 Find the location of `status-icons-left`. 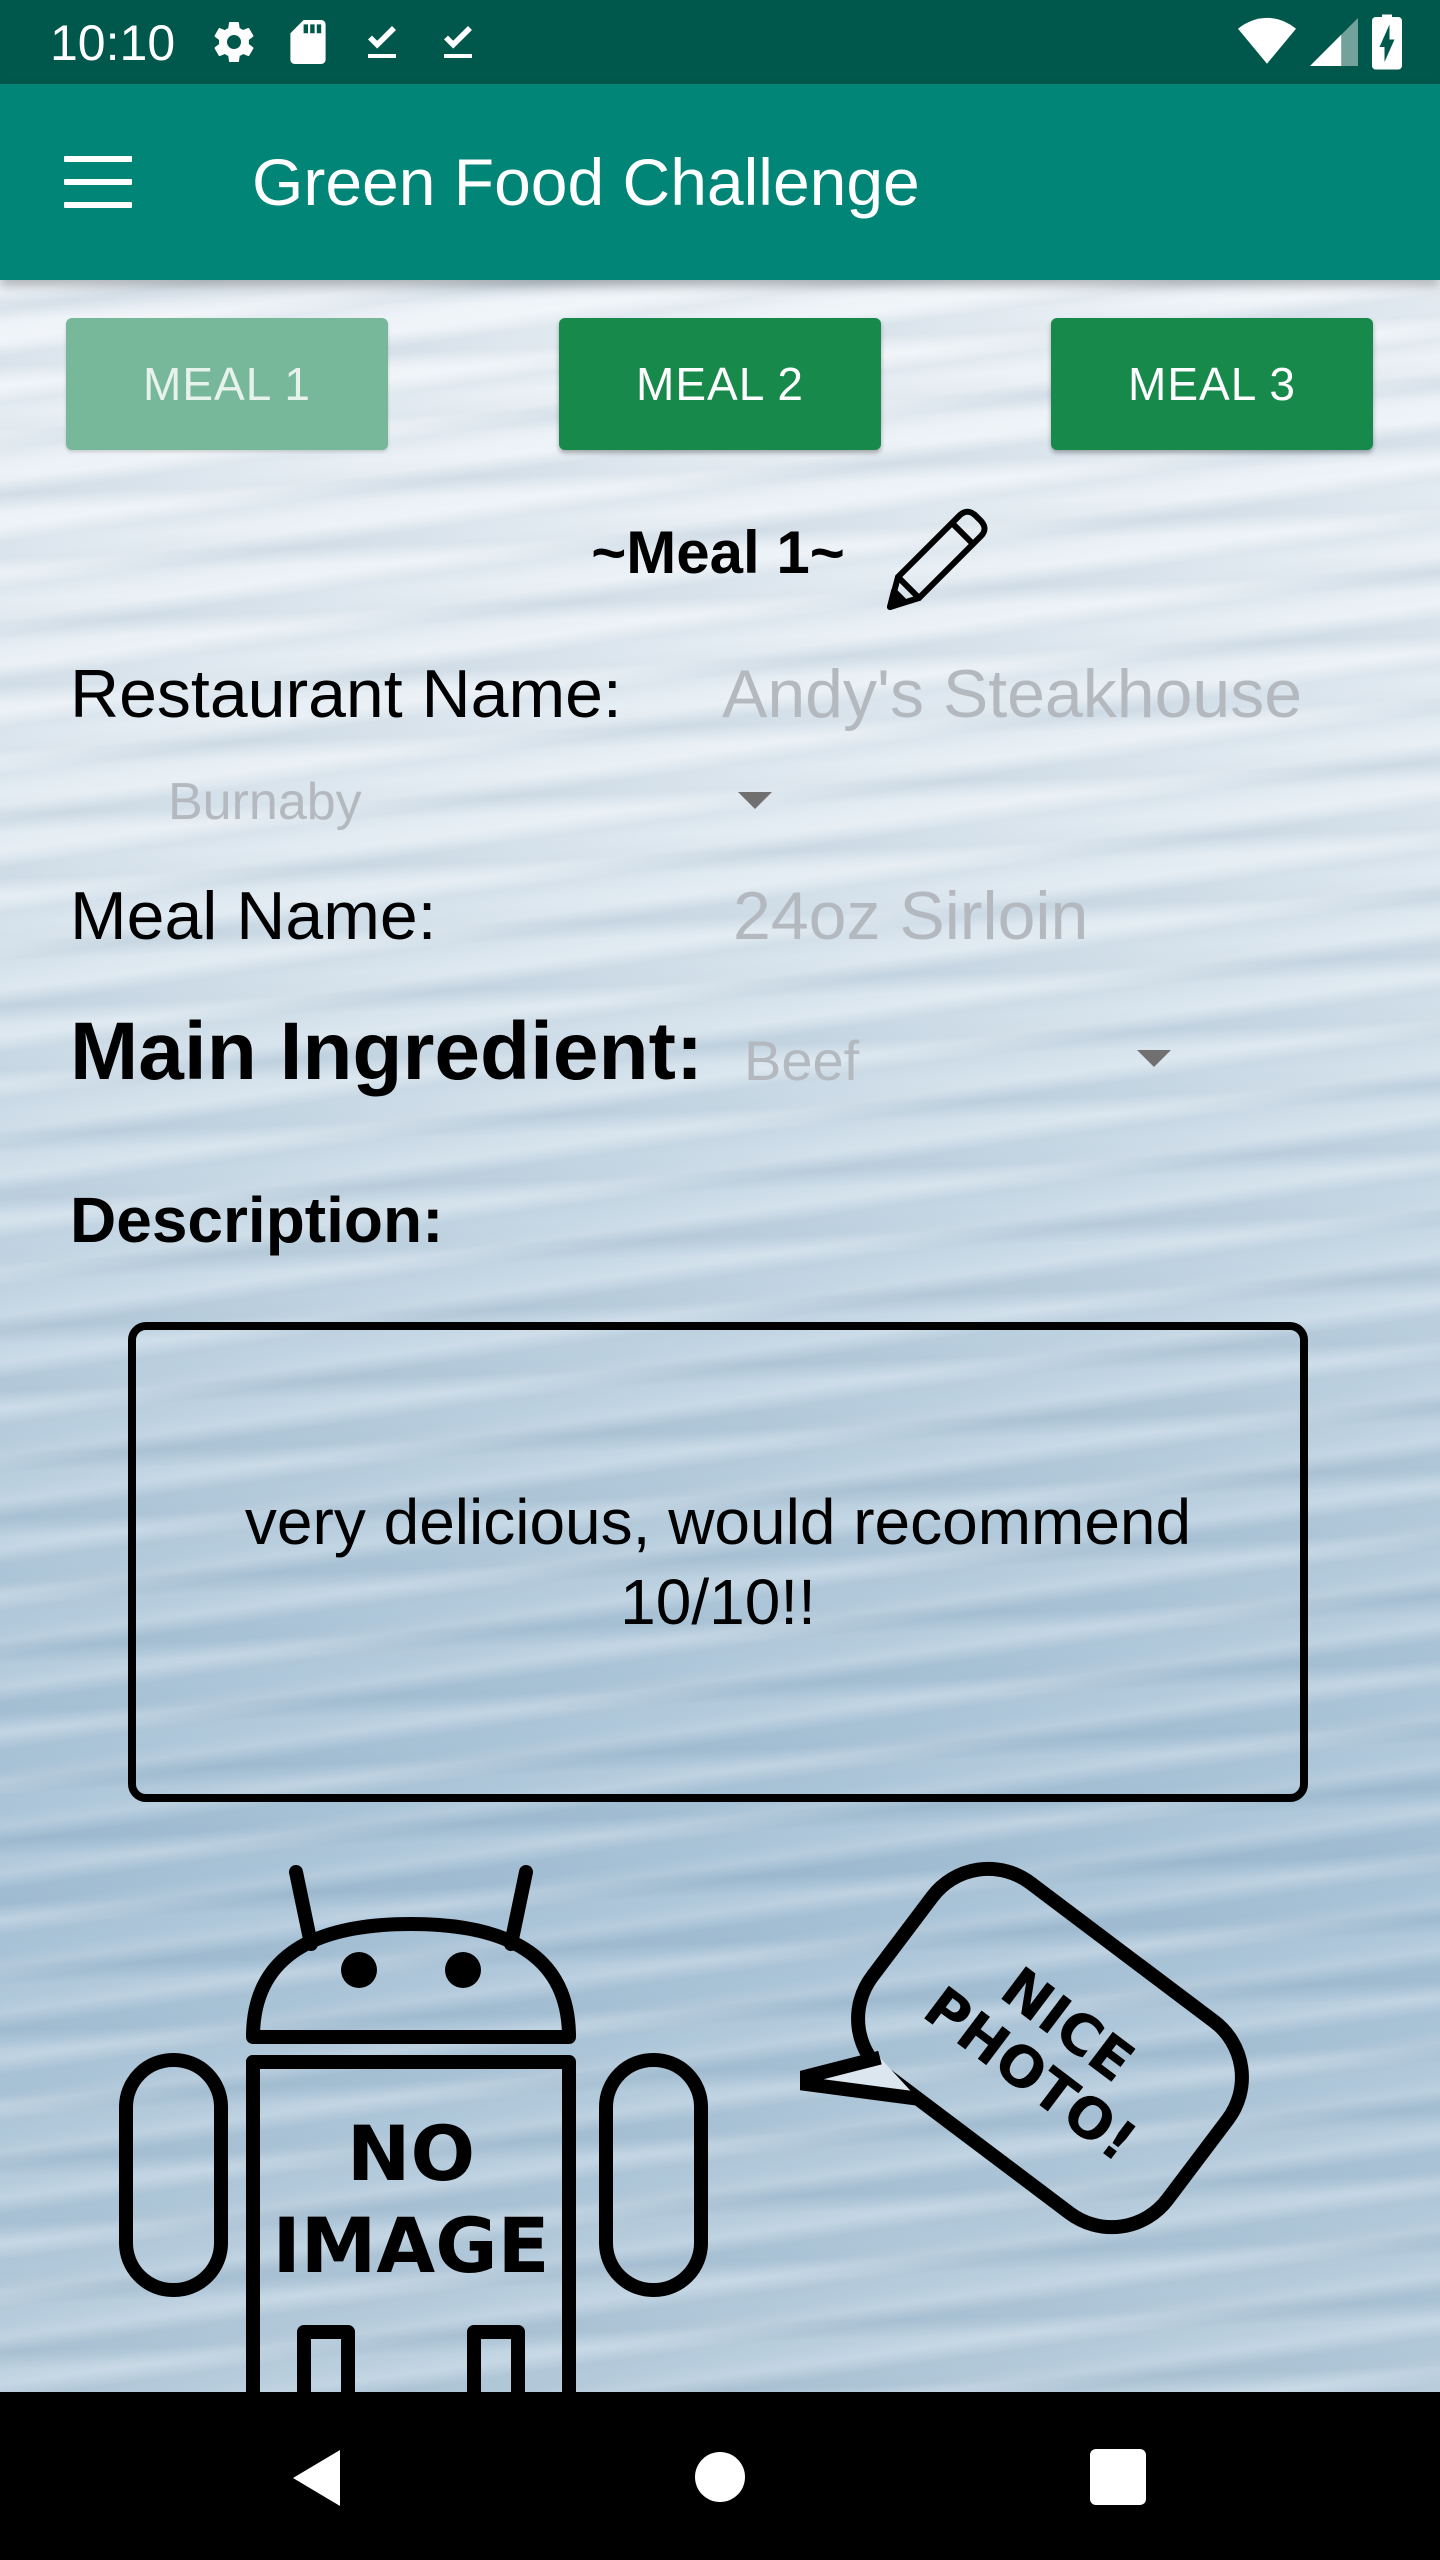

status-icons-left is located at coordinates (346, 42).